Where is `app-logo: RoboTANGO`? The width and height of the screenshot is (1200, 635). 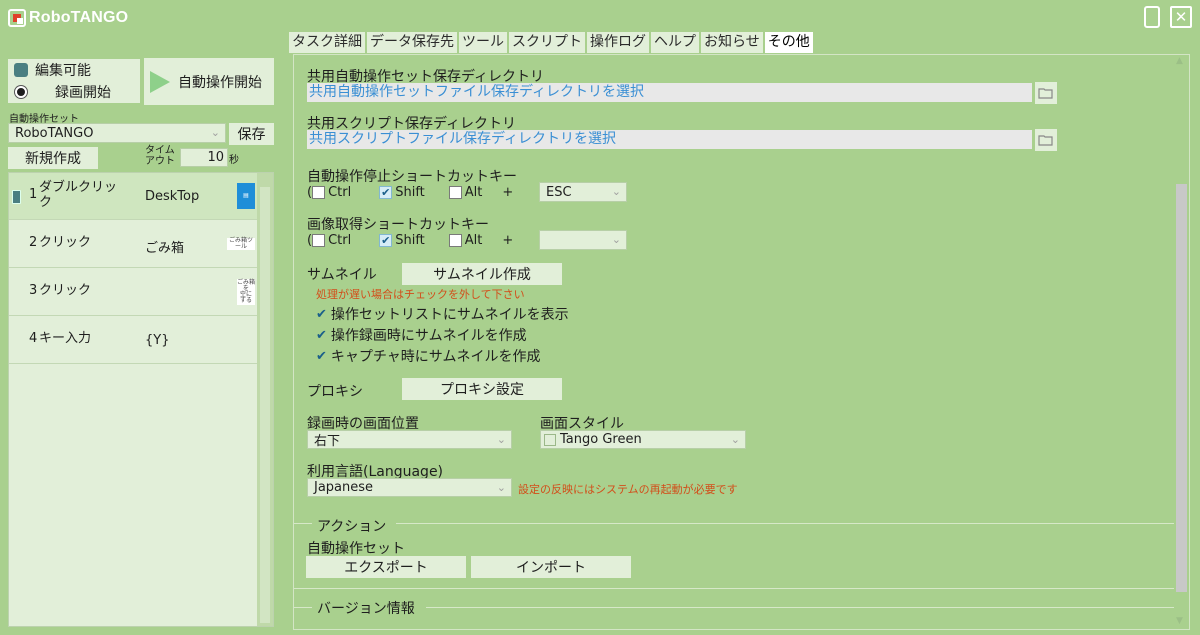 app-logo: RoboTANGO is located at coordinates (68, 18).